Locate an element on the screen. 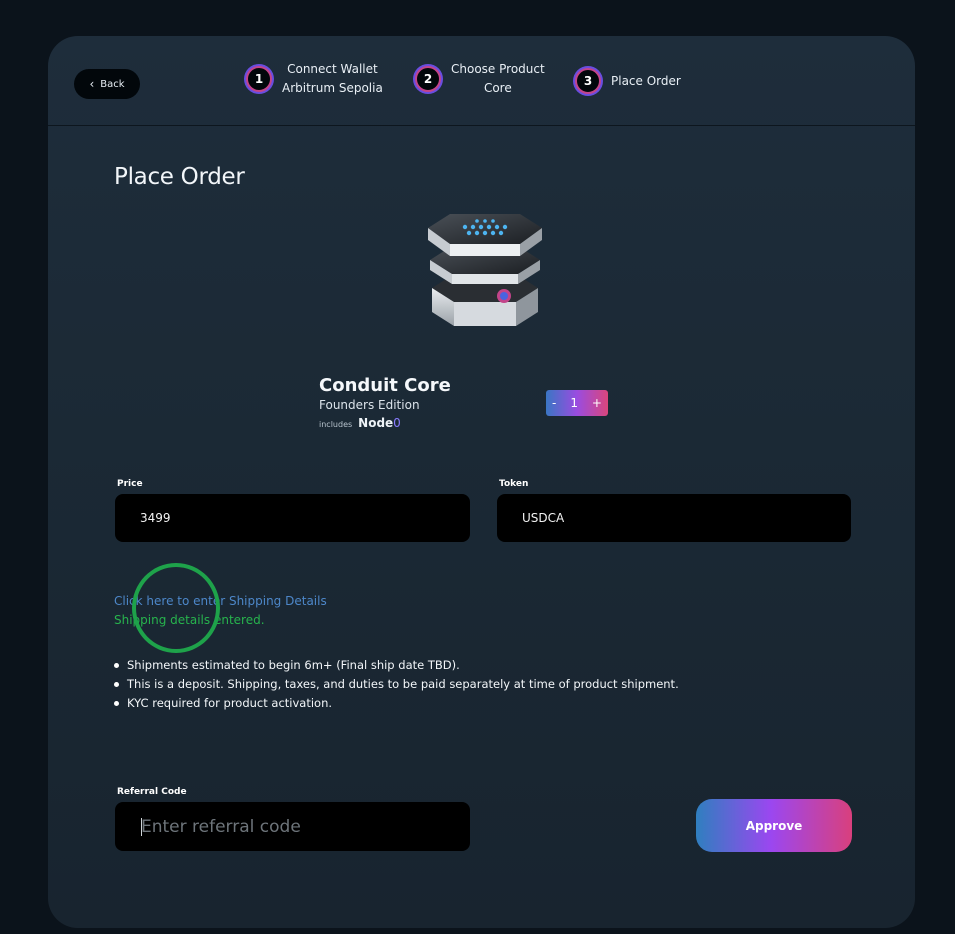 Image resolution: width=955 pixels, height=934 pixels. step-title: Connect Wallet is located at coordinates (332, 69).